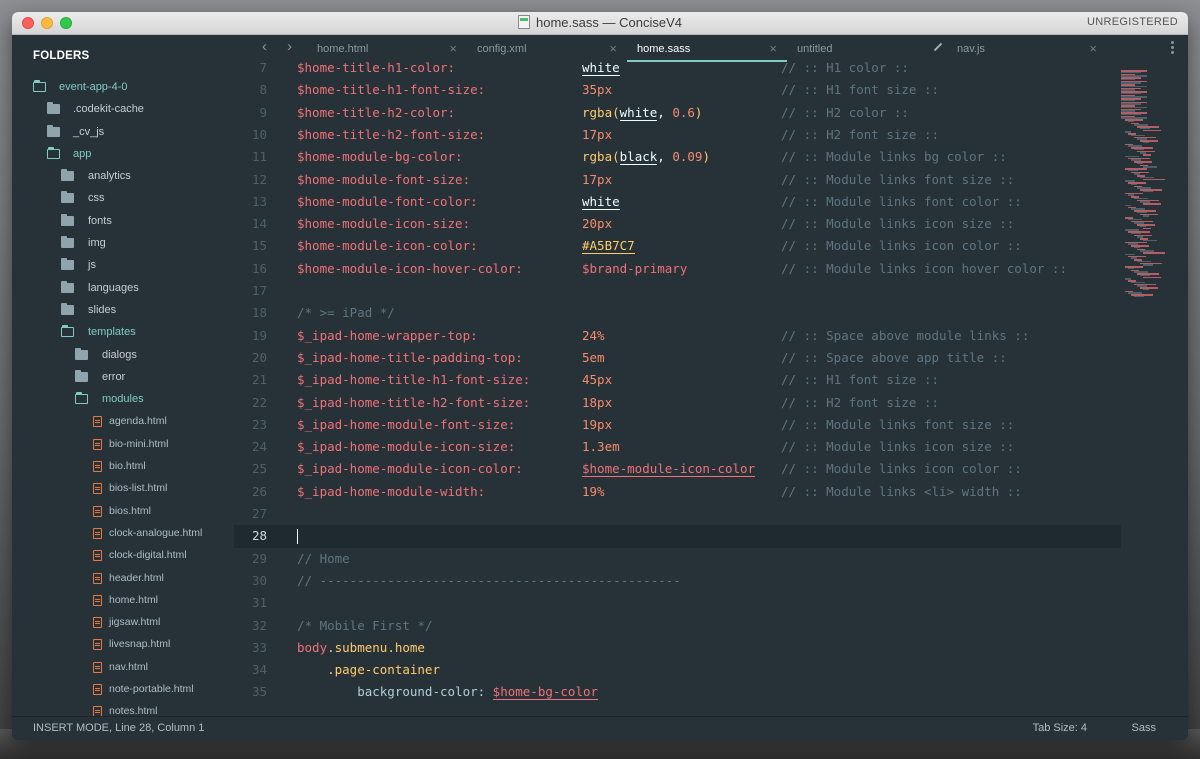 This screenshot has width=1200, height=759. Describe the element at coordinates (597, 179) in the screenshot. I see `value-text: 17px` at that location.